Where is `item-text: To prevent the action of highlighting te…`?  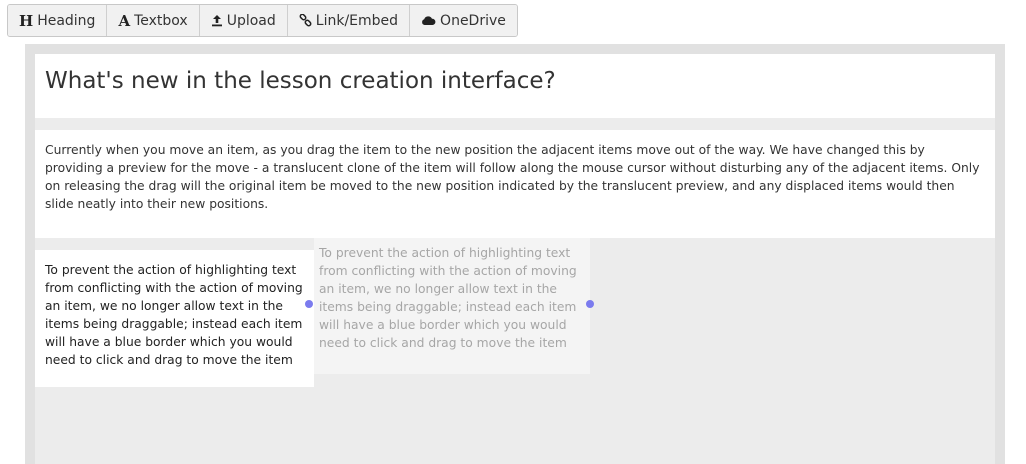 item-text: To prevent the action of highlighting te… is located at coordinates (174, 315).